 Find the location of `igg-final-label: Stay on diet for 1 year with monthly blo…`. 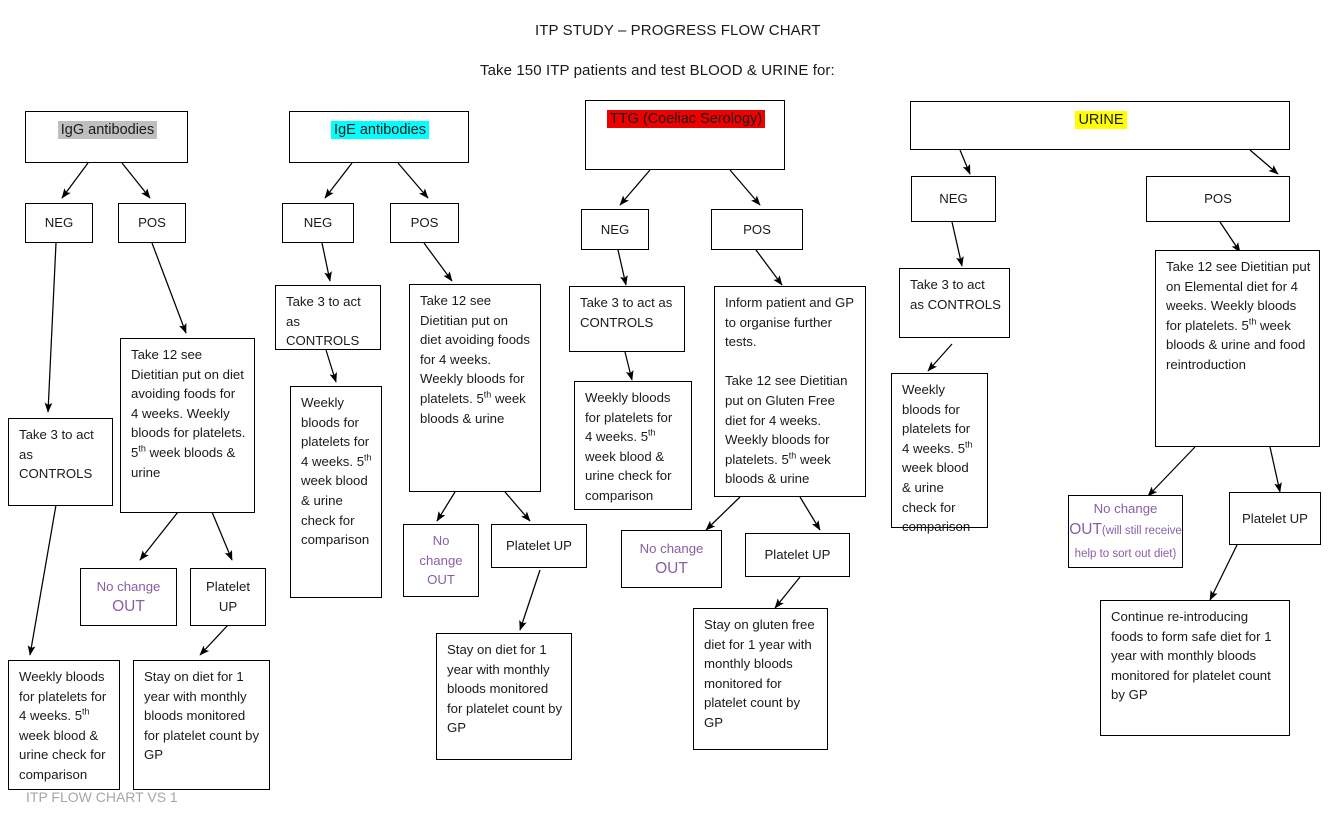

igg-final-label: Stay on diet for 1 year with monthly blo… is located at coordinates (202, 716).